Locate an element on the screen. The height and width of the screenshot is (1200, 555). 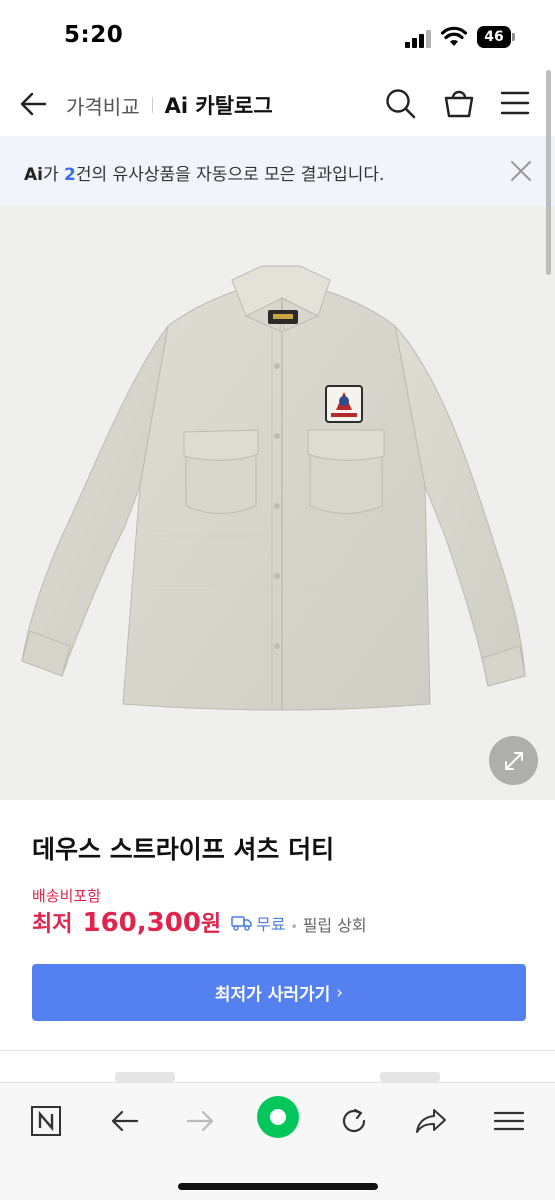
catalog-label: 카탈로그 is located at coordinates (234, 106).